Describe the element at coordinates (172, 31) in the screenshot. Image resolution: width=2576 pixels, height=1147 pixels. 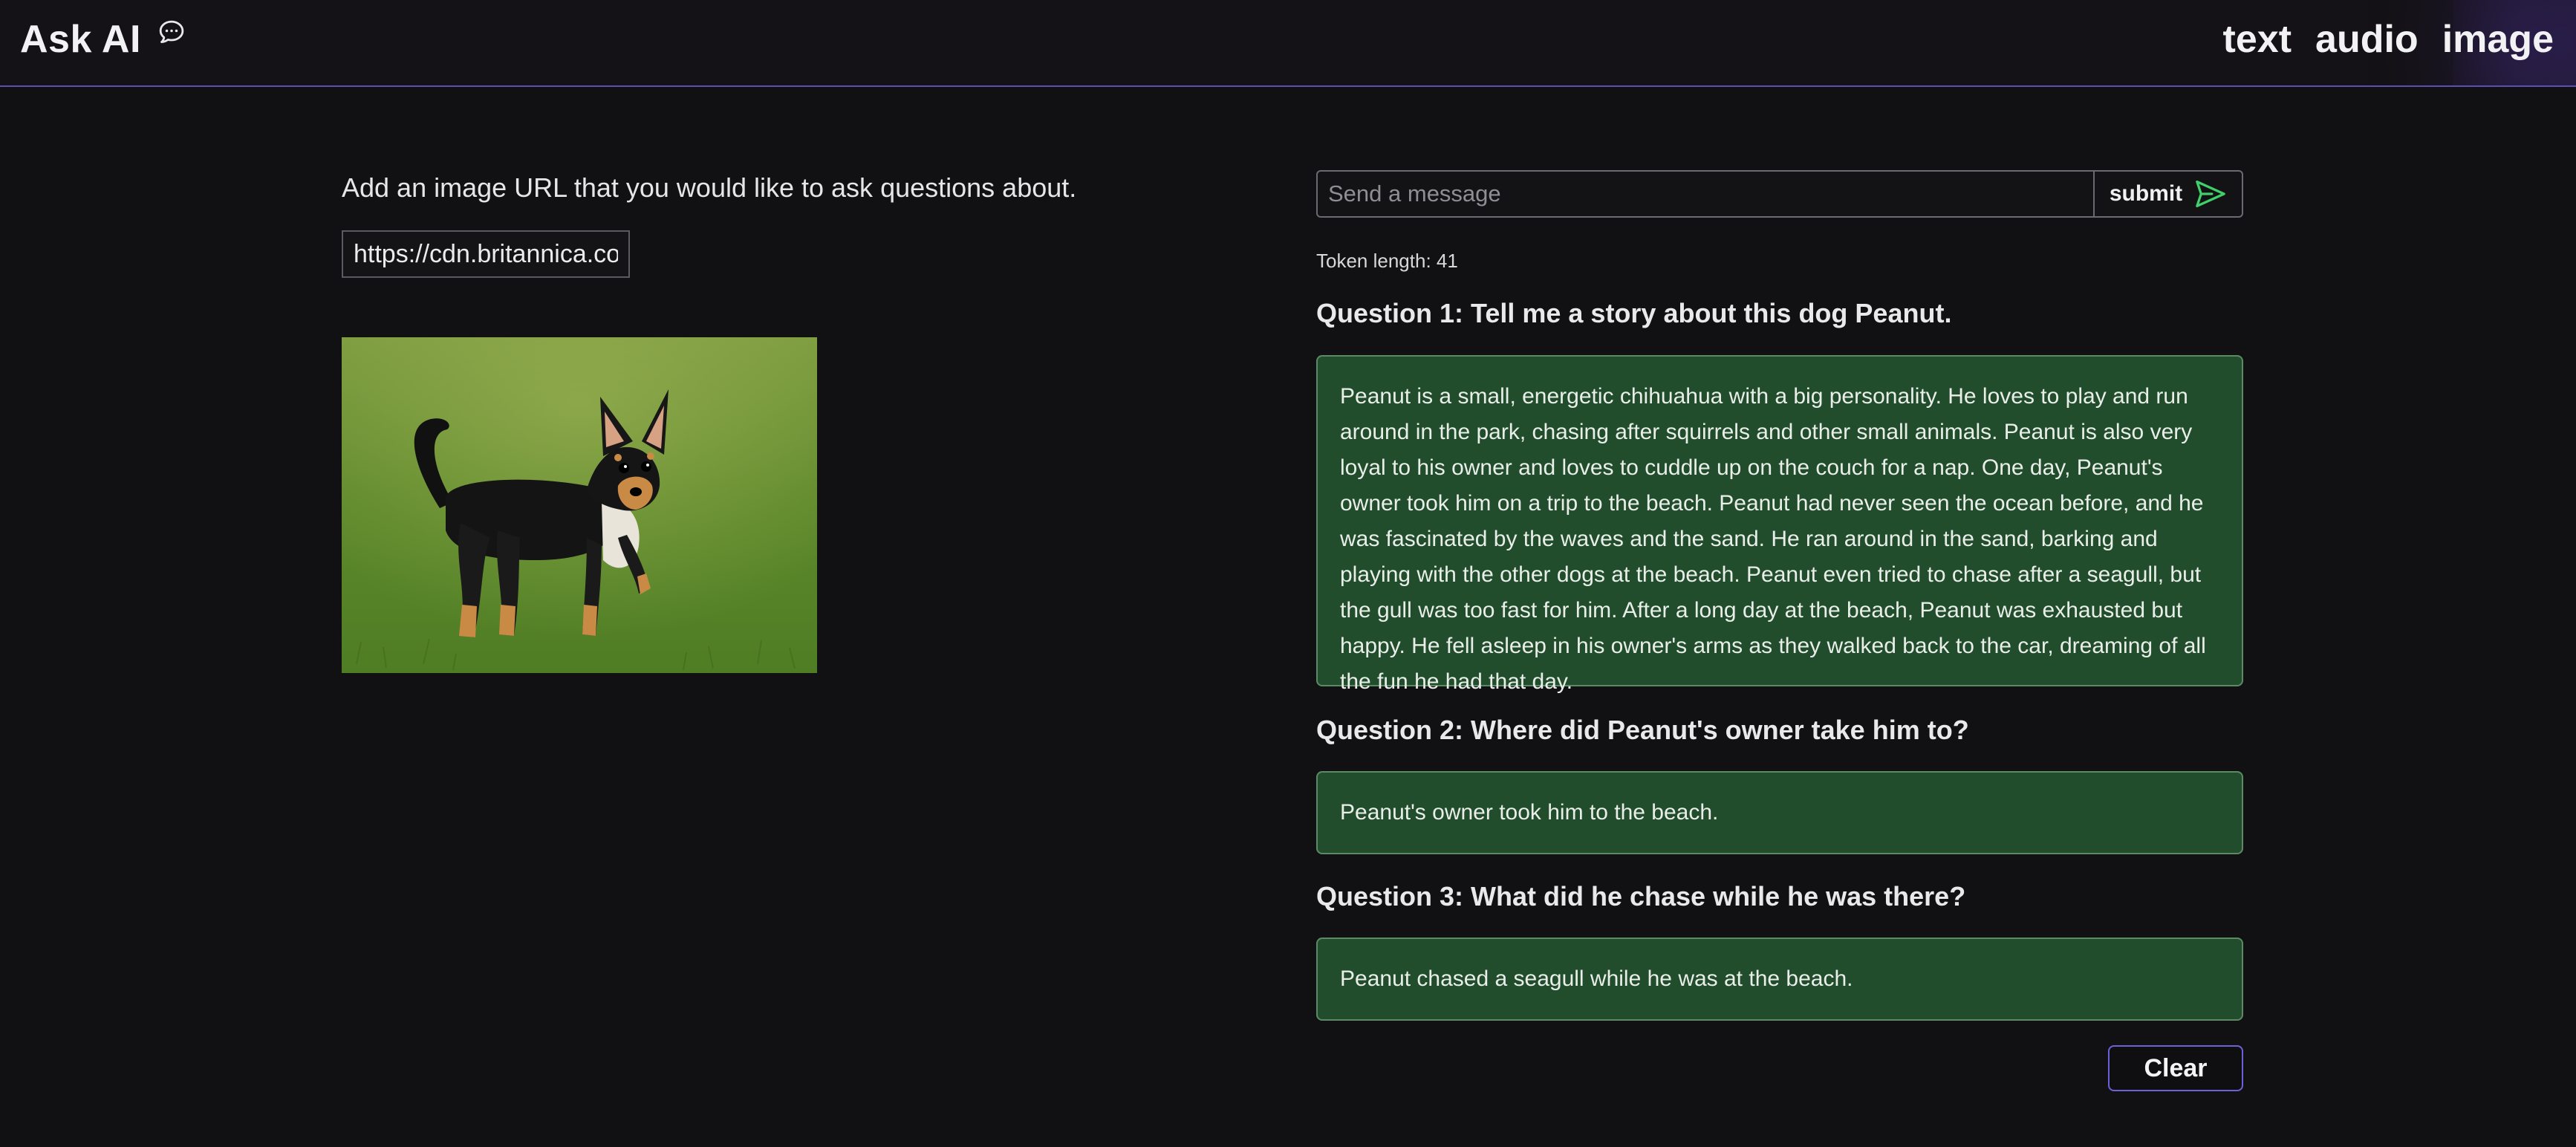
I see `chat-bubble-icon` at that location.